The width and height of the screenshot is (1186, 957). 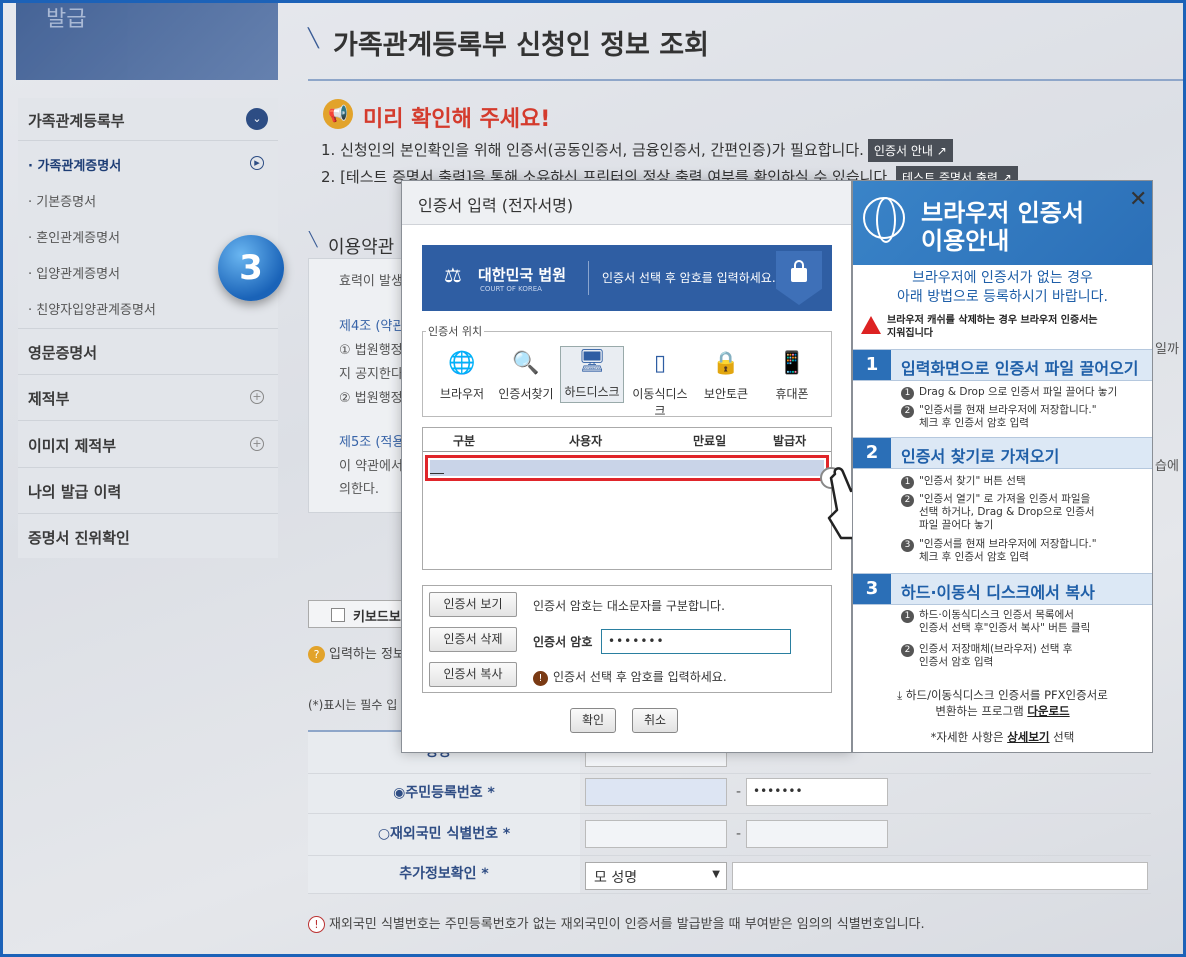 I want to click on extra-info-select: 모 성명 ▼, so click(x=656, y=876).